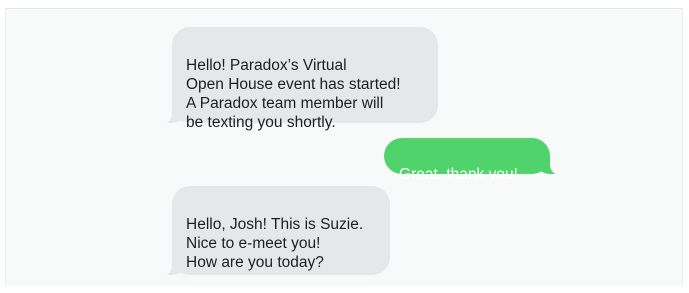  Describe the element at coordinates (472, 160) in the screenshot. I see `outgoing-message-bubble: Great, thank you!` at that location.